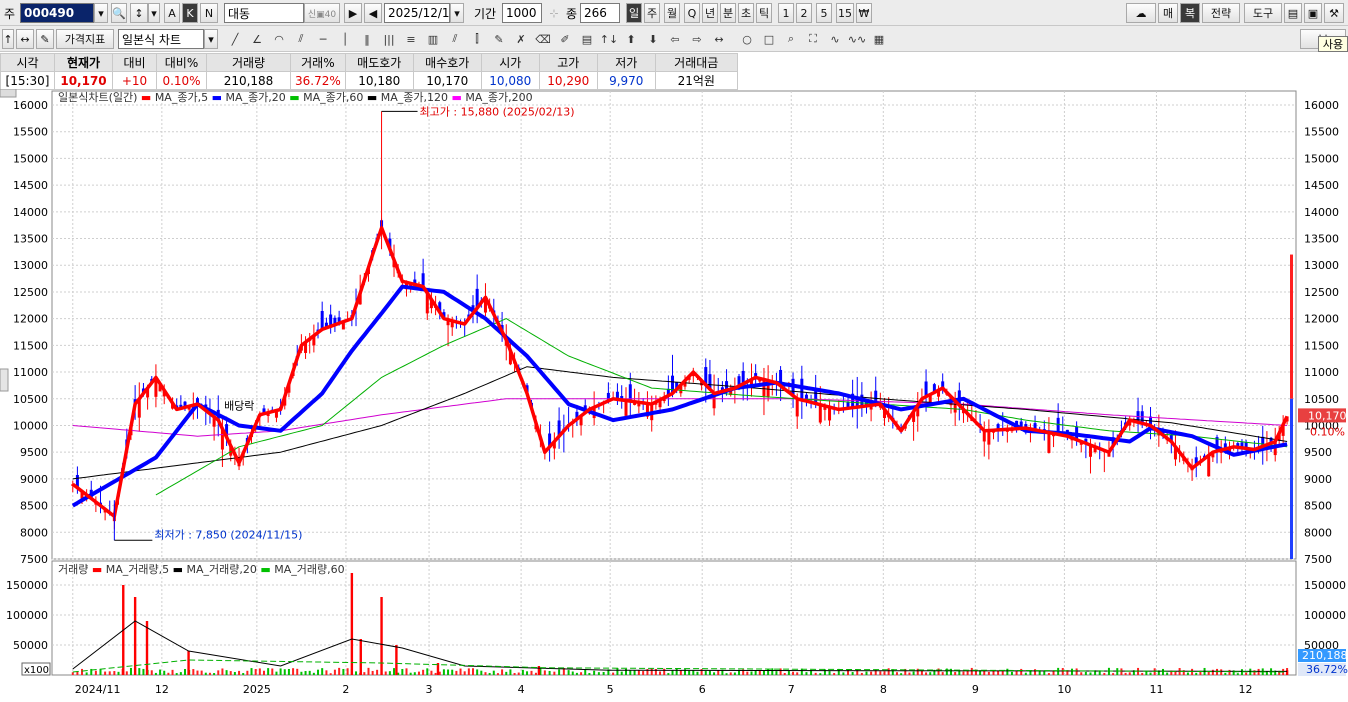 The width and height of the screenshot is (1348, 702). I want to click on strategy-button: 전략, so click(1221, 13).